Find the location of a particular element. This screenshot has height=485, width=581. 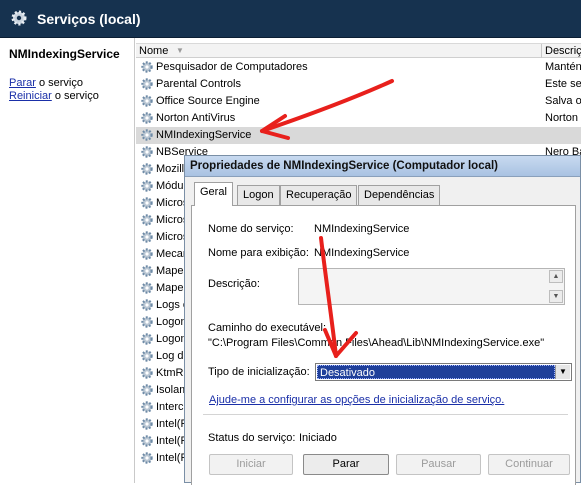

restart-action-text: o serviço is located at coordinates (75, 96).